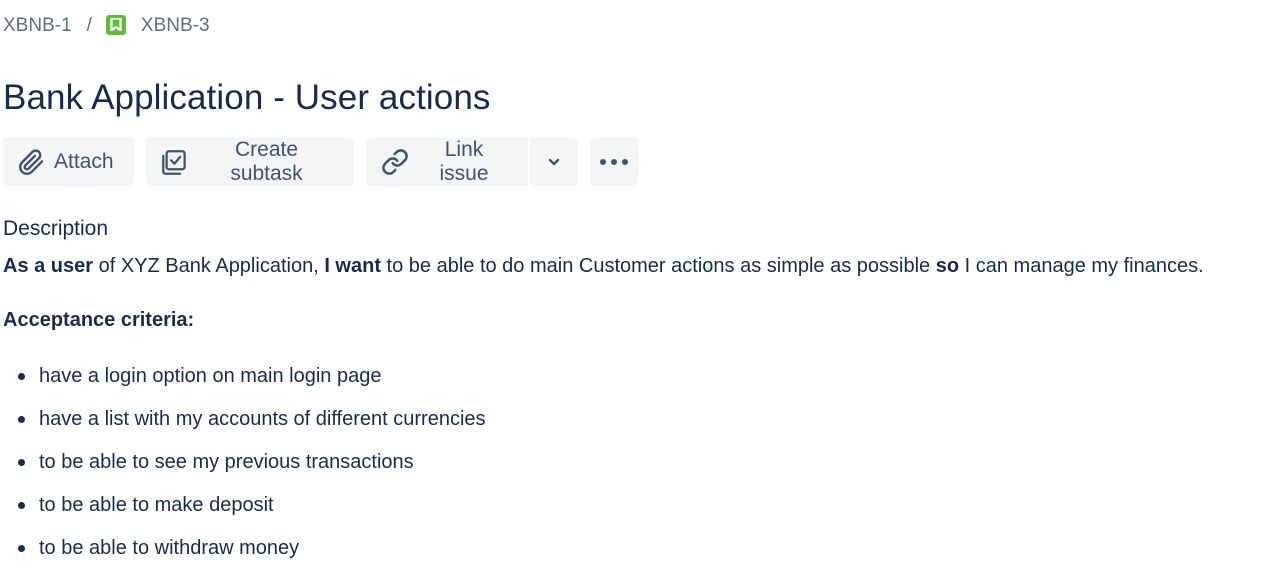 The height and width of the screenshot is (582, 1264). Describe the element at coordinates (210, 376) in the screenshot. I see `list-item-text: have a login option on main login page` at that location.